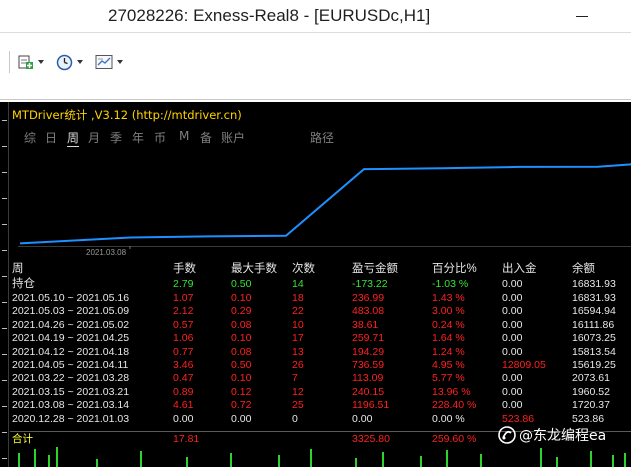 The height and width of the screenshot is (467, 631). What do you see at coordinates (71, 419) in the screenshot?
I see `table-cell-period: 2020.12.28 ~ 2021.01.03` at bounding box center [71, 419].